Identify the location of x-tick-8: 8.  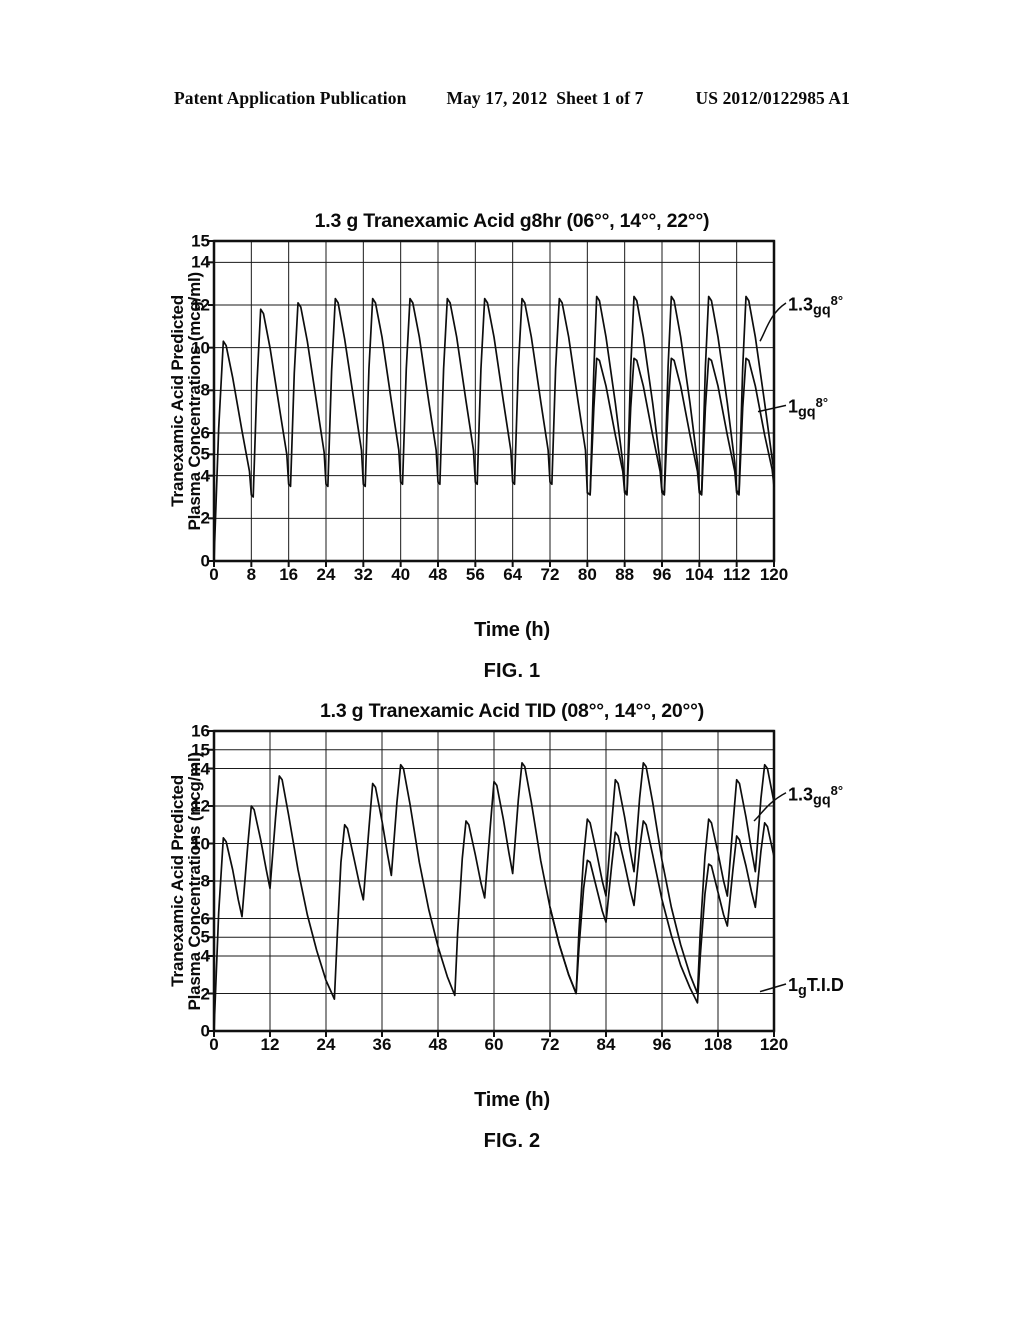
(251, 574).